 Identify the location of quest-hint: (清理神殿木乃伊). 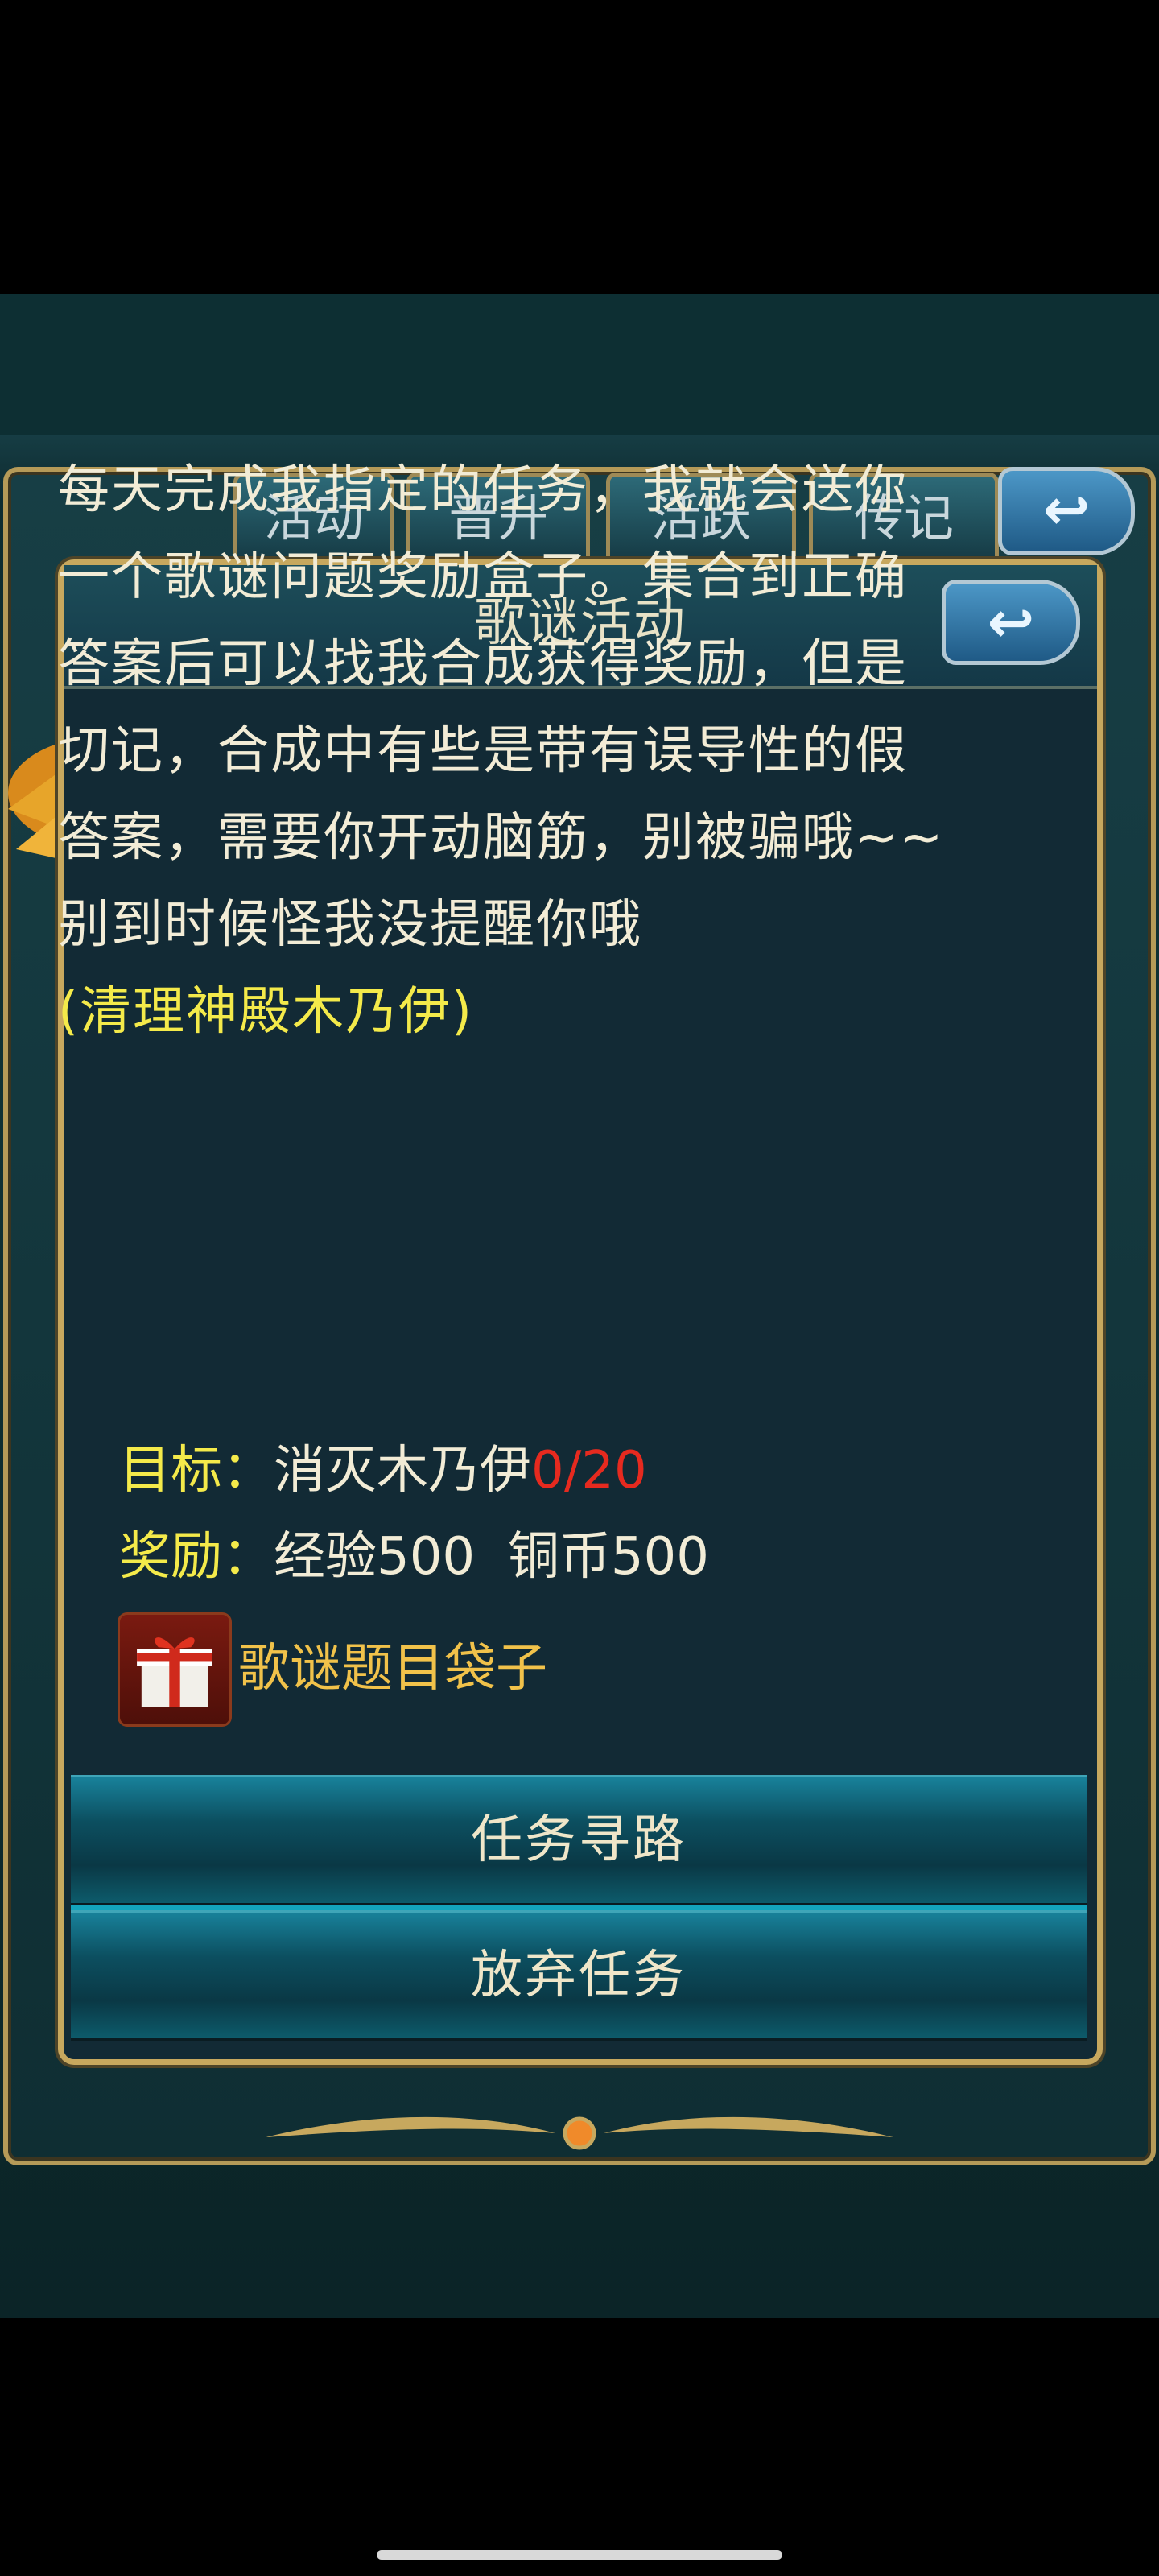
(265, 1012).